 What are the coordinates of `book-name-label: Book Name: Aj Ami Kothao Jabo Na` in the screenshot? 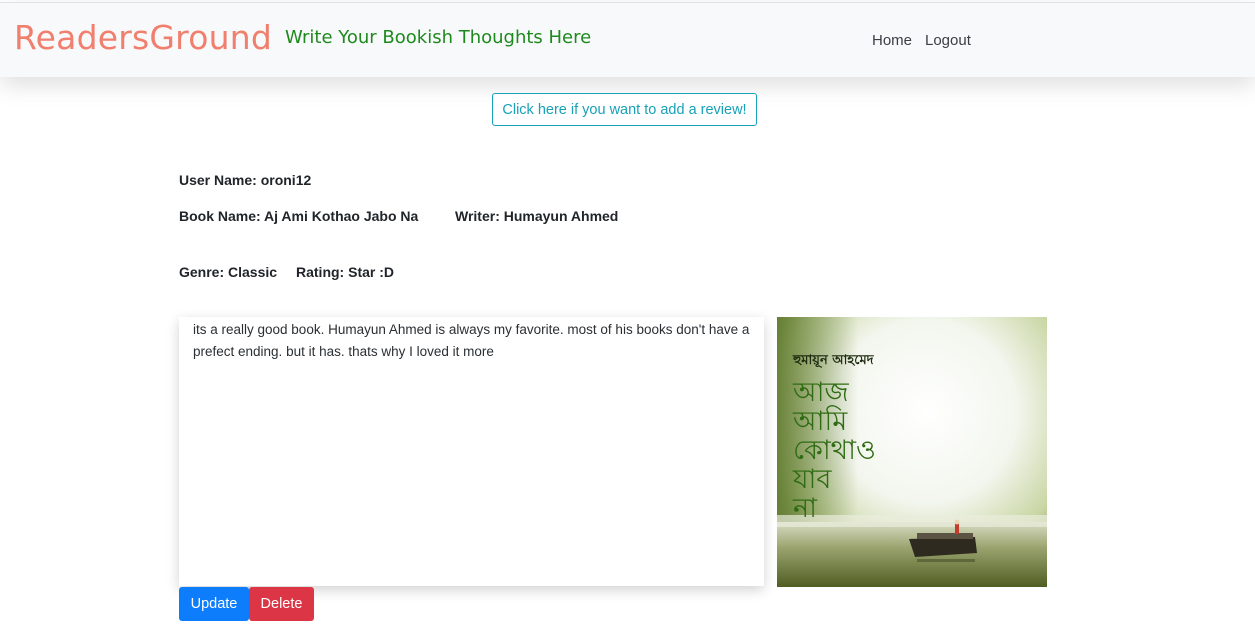 It's located at (299, 216).